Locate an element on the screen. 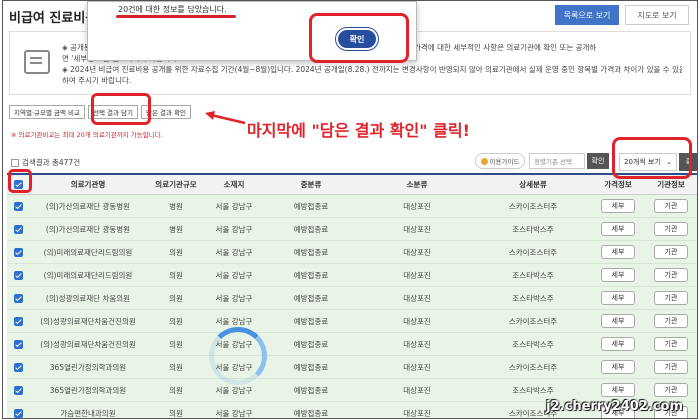 Image resolution: width=700 pixels, height=420 pixels. cell-name: 가슴편한내과의원 is located at coordinates (88, 413).